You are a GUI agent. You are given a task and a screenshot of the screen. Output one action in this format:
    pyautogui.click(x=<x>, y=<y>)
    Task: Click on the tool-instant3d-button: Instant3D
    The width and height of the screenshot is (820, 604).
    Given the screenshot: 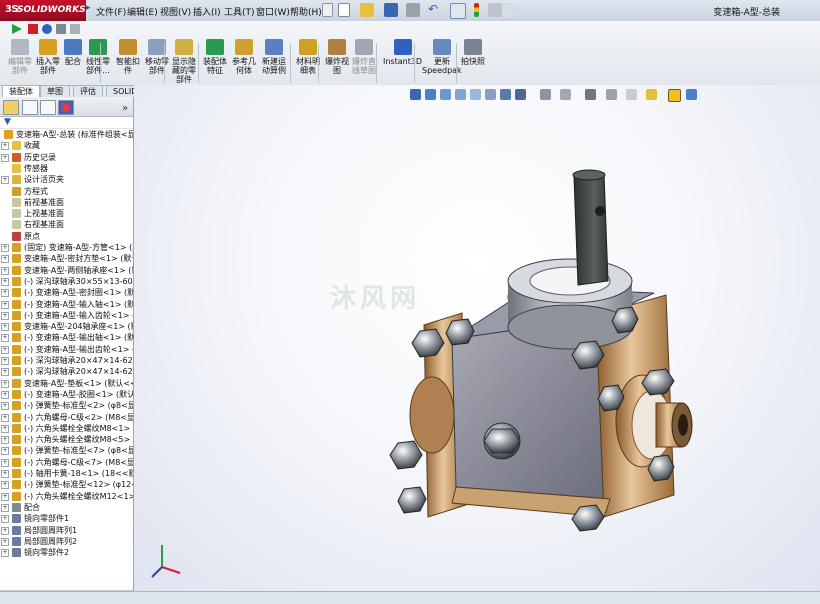 What is the action you would take?
    pyautogui.click(x=402, y=52)
    